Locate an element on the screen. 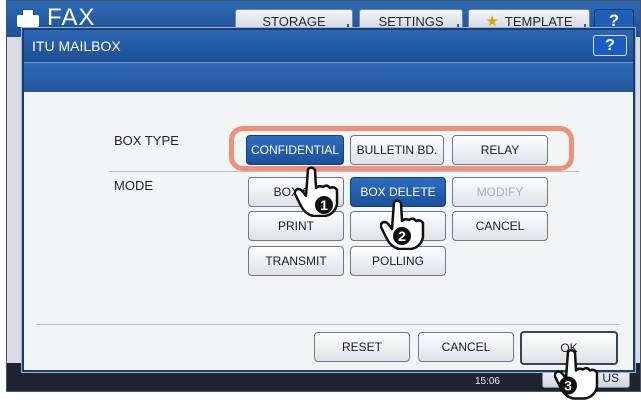 This screenshot has width=641, height=401. tab-settings-label: SETTINGS is located at coordinates (411, 21).